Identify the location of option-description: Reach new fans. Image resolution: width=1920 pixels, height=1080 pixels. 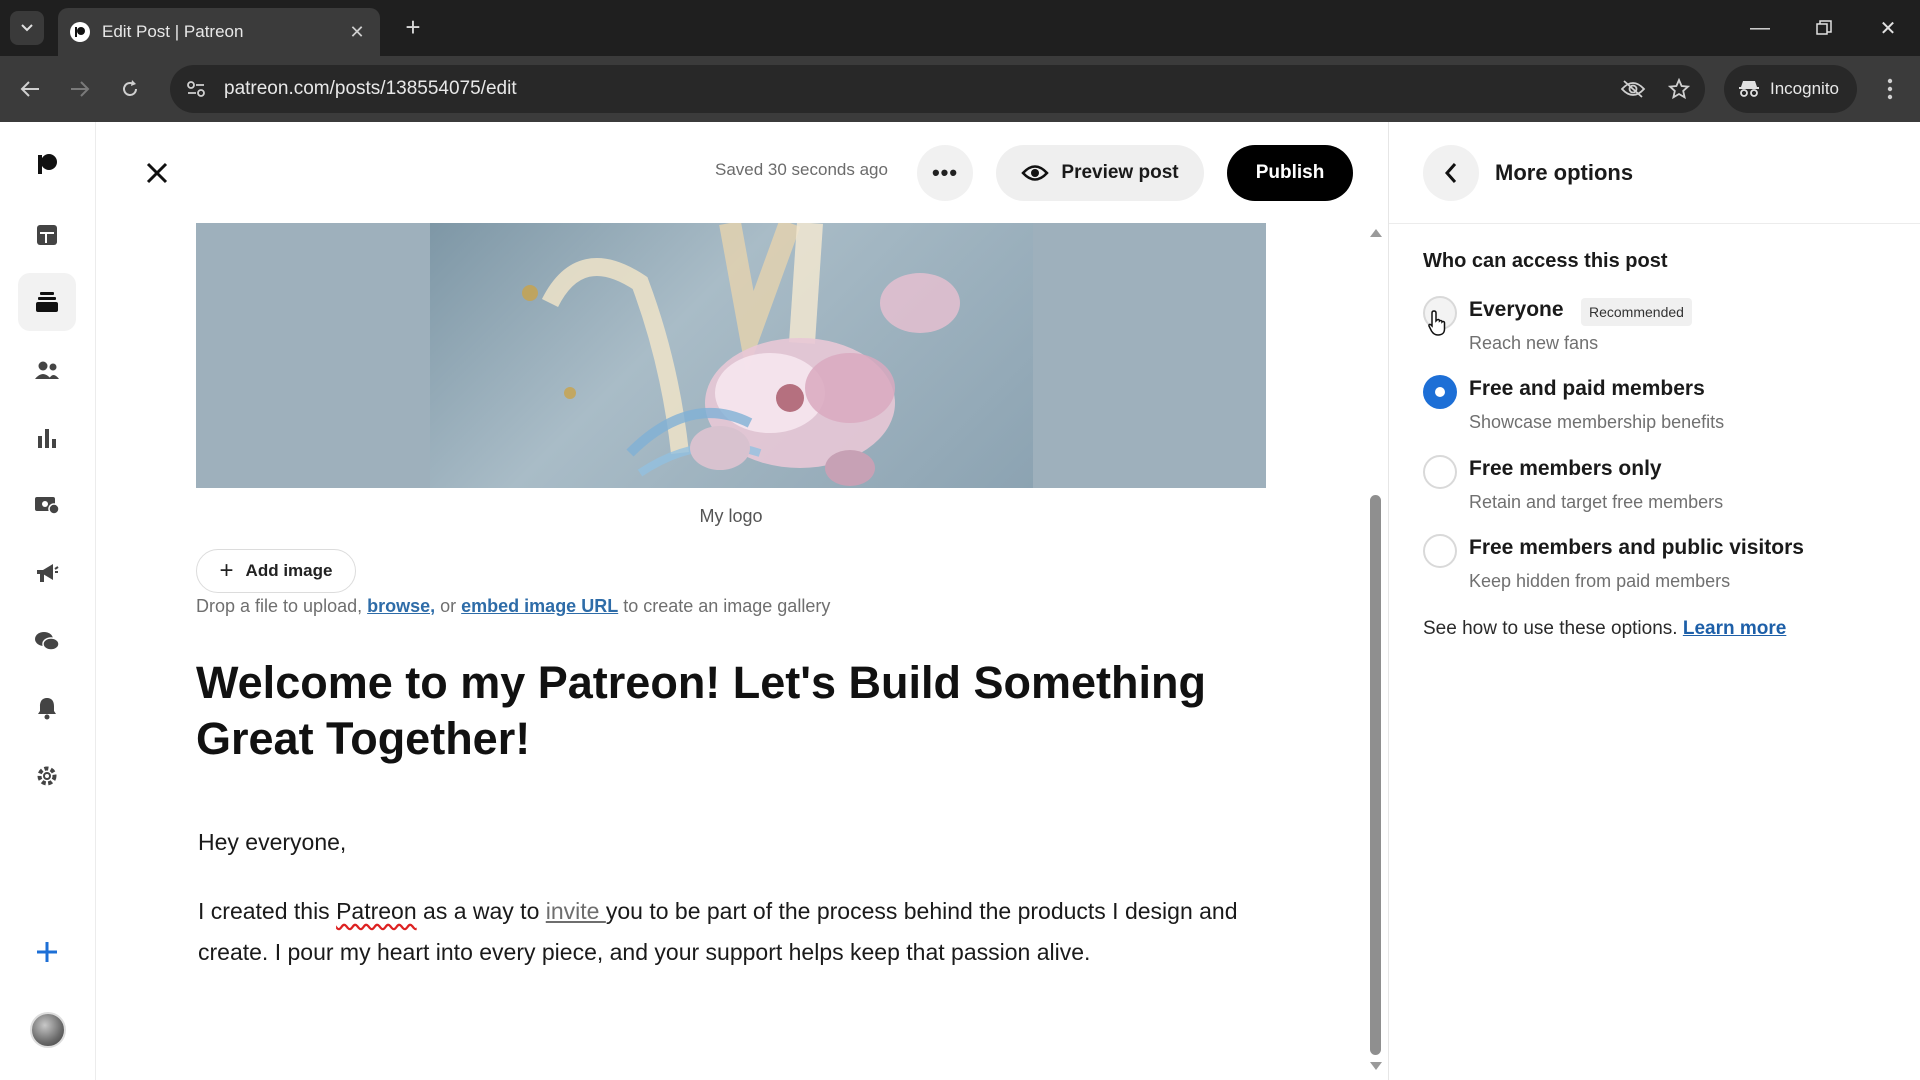
(1534, 343).